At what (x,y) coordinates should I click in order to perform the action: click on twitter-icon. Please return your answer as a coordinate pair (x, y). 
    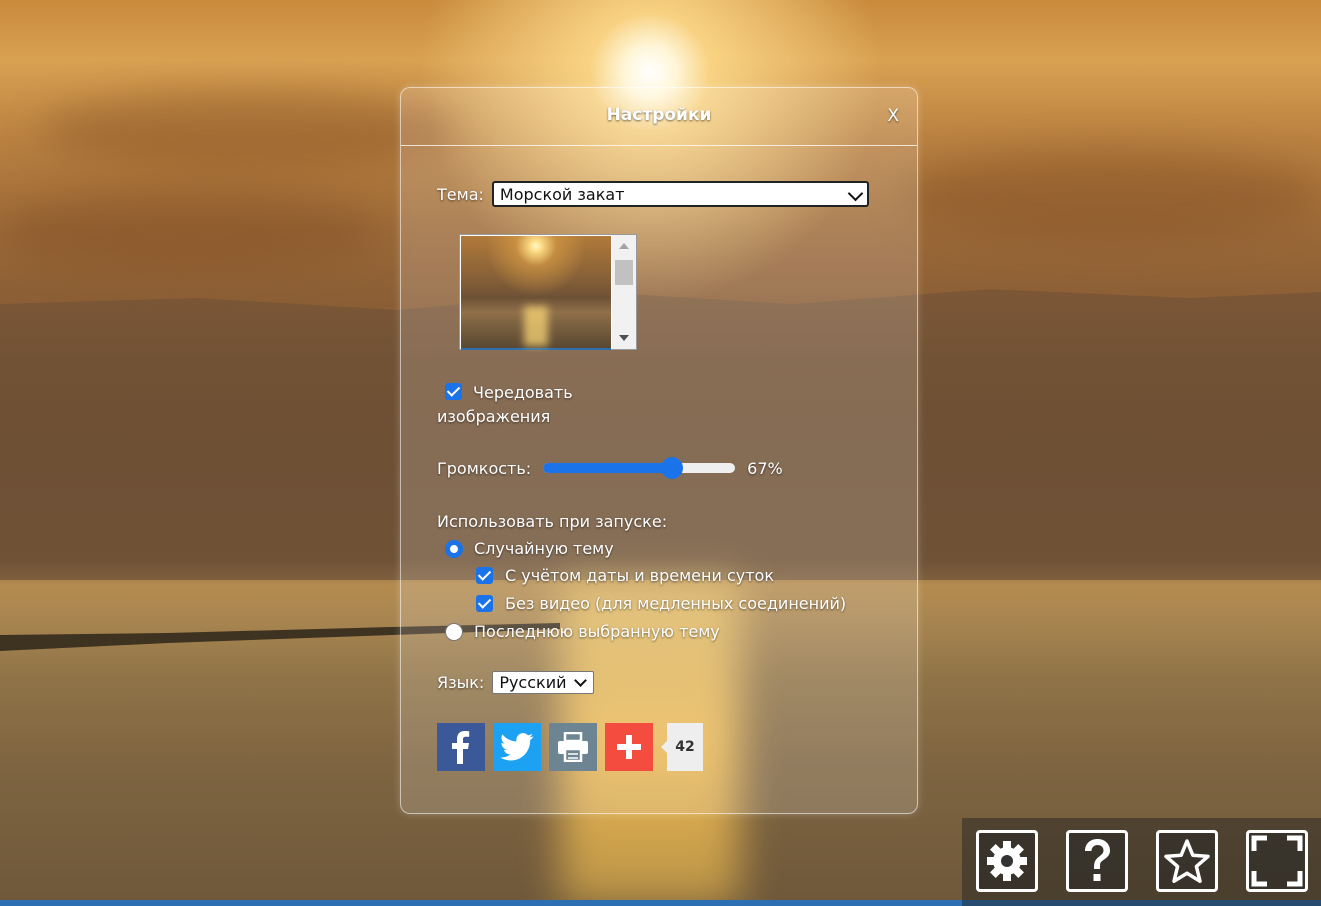
    Looking at the image, I should click on (517, 746).